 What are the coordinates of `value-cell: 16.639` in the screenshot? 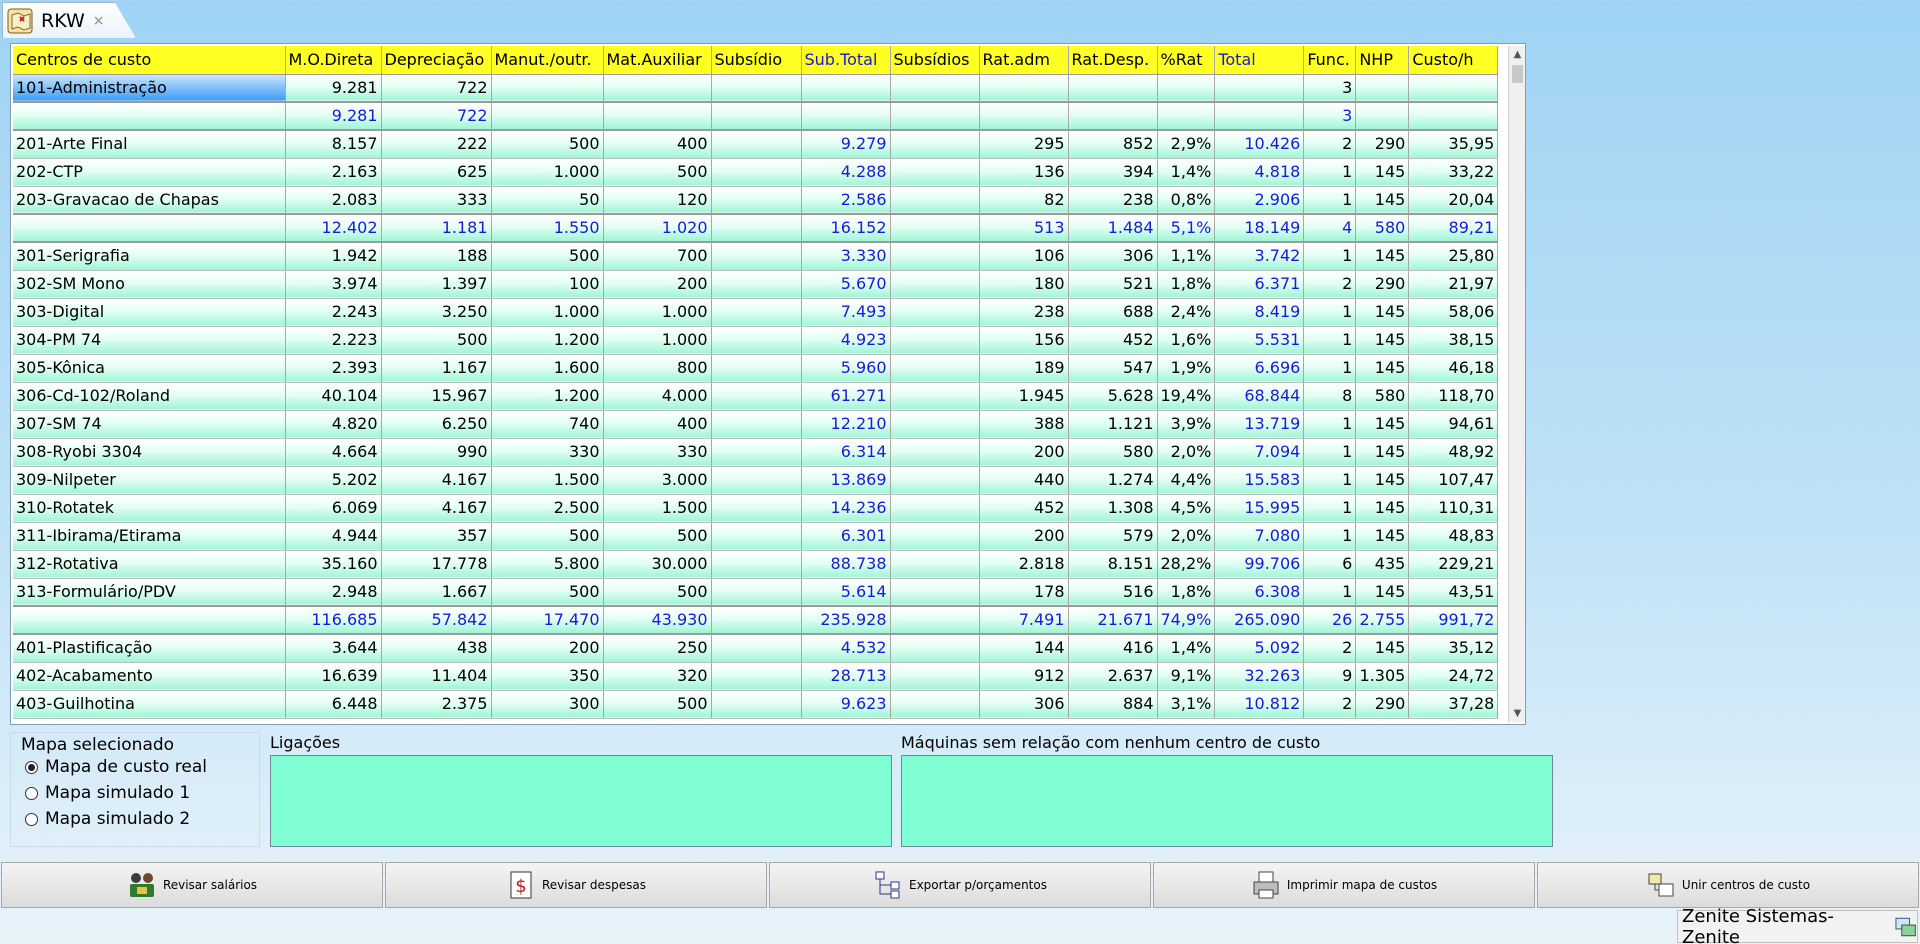 It's located at (333, 676).